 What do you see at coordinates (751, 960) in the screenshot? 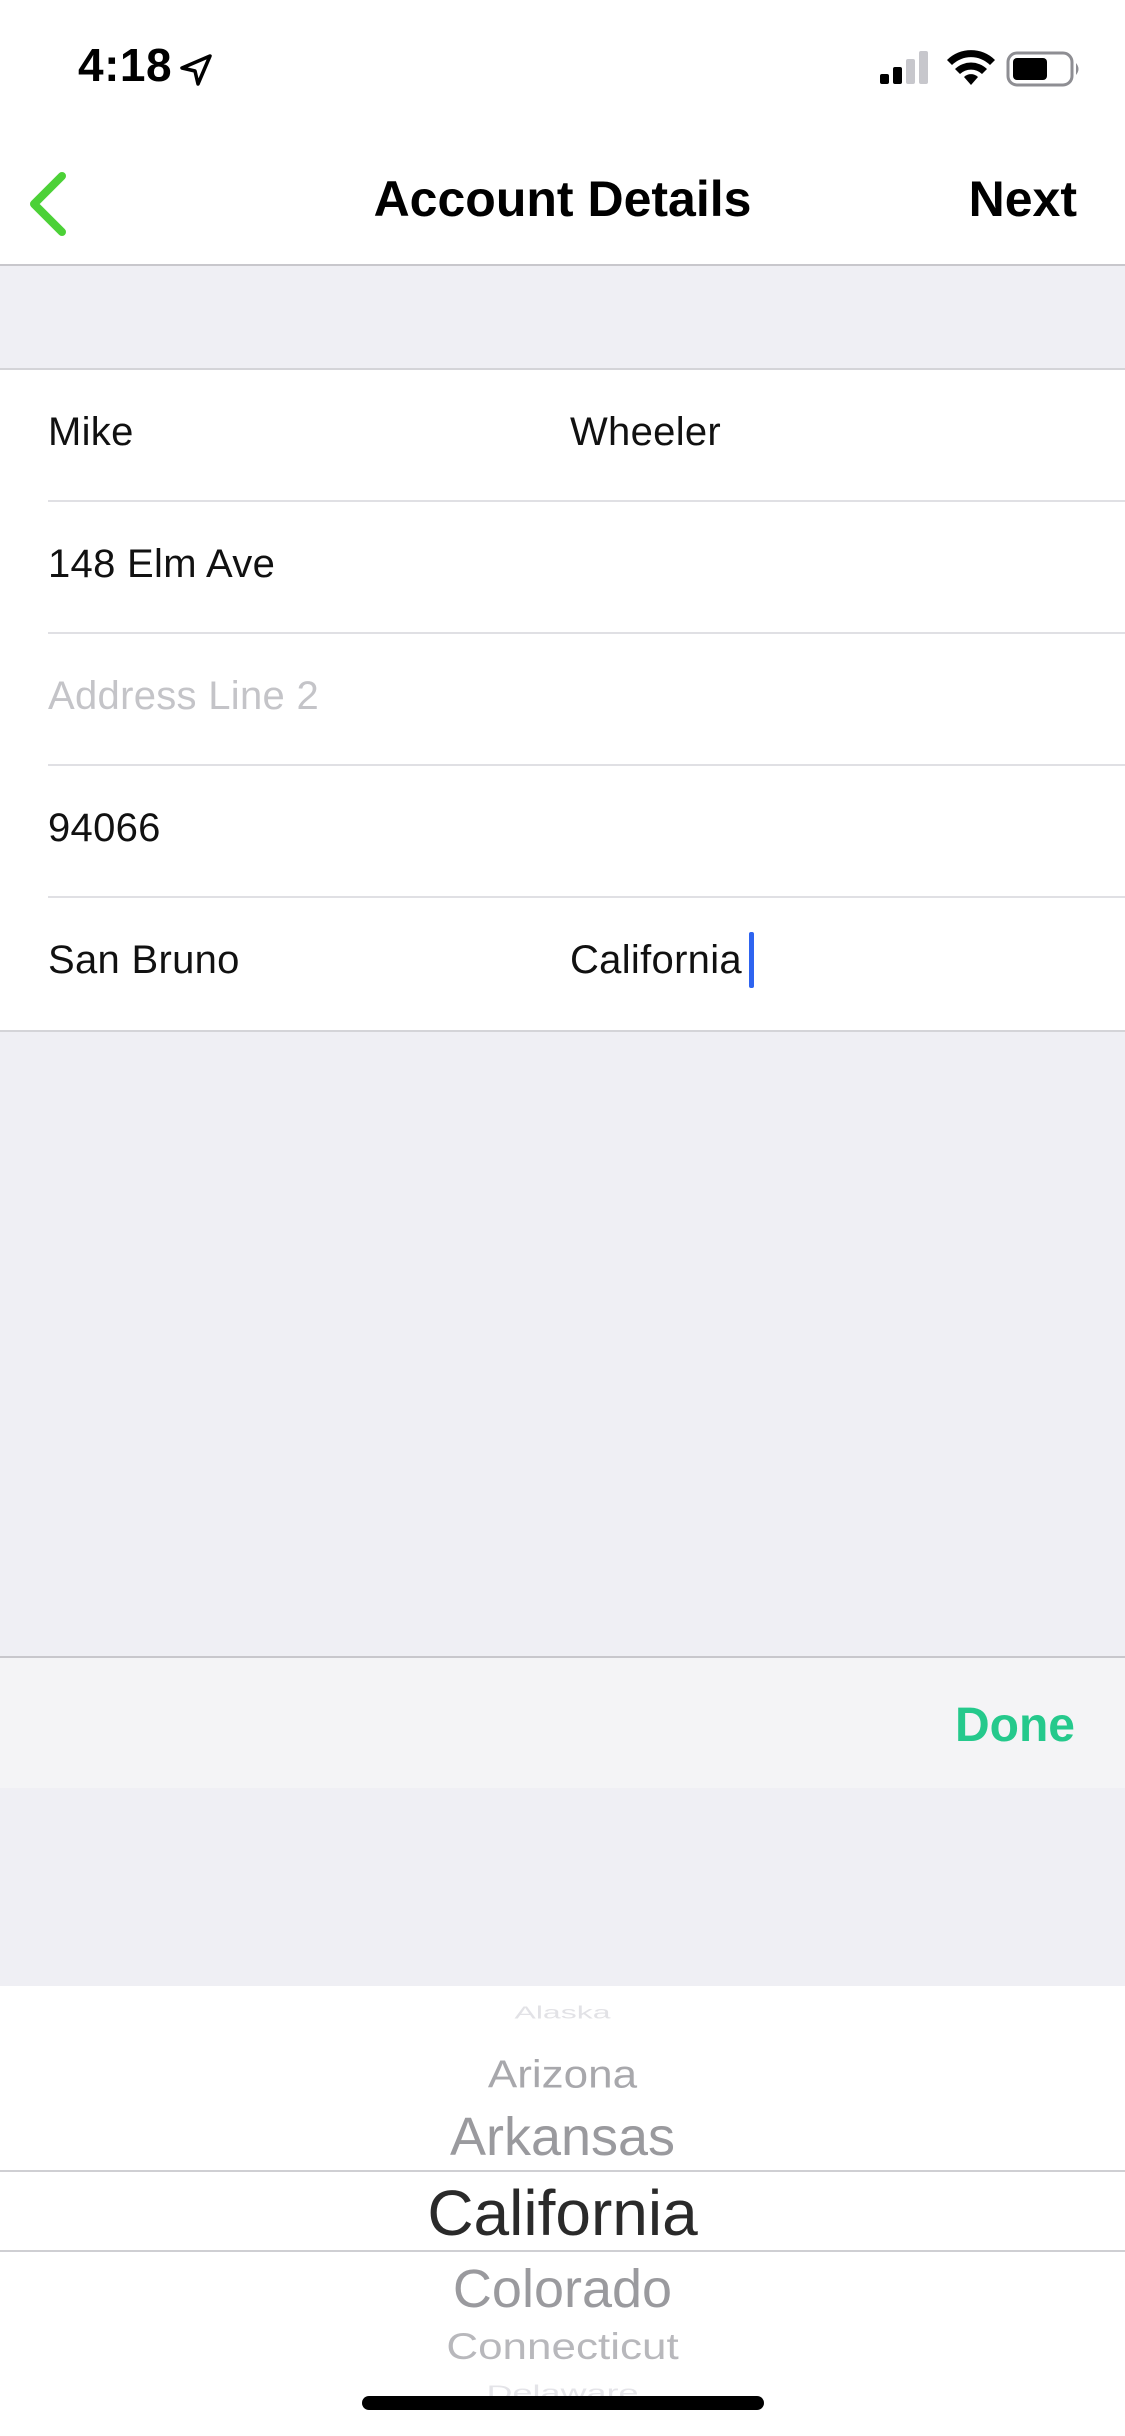
I see `text-cursor` at bounding box center [751, 960].